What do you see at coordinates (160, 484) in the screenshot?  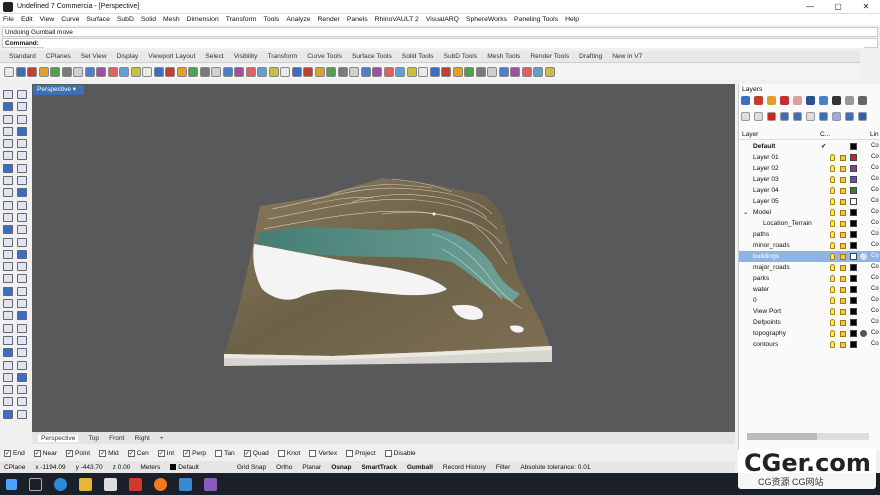 I see `firefox-icon` at bounding box center [160, 484].